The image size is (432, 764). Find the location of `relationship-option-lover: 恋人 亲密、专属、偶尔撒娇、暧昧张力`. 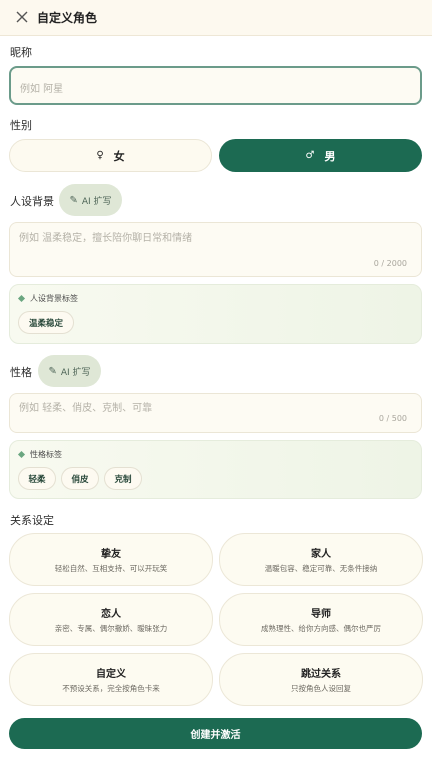

relationship-option-lover: 恋人 亲密、专属、偶尔撒娇、暧昧张力 is located at coordinates (111, 619).